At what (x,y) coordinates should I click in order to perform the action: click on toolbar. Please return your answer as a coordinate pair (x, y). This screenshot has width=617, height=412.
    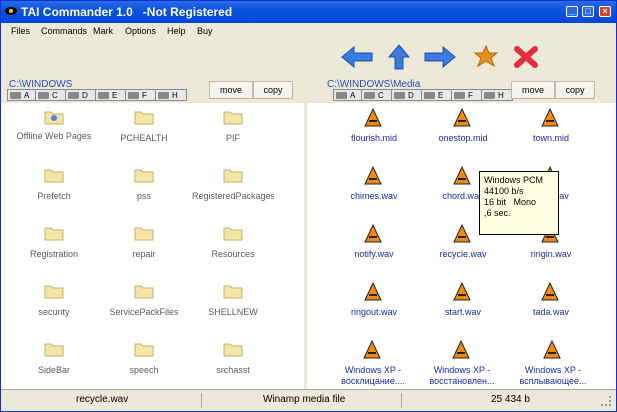
    Looking at the image, I should click on (308, 59).